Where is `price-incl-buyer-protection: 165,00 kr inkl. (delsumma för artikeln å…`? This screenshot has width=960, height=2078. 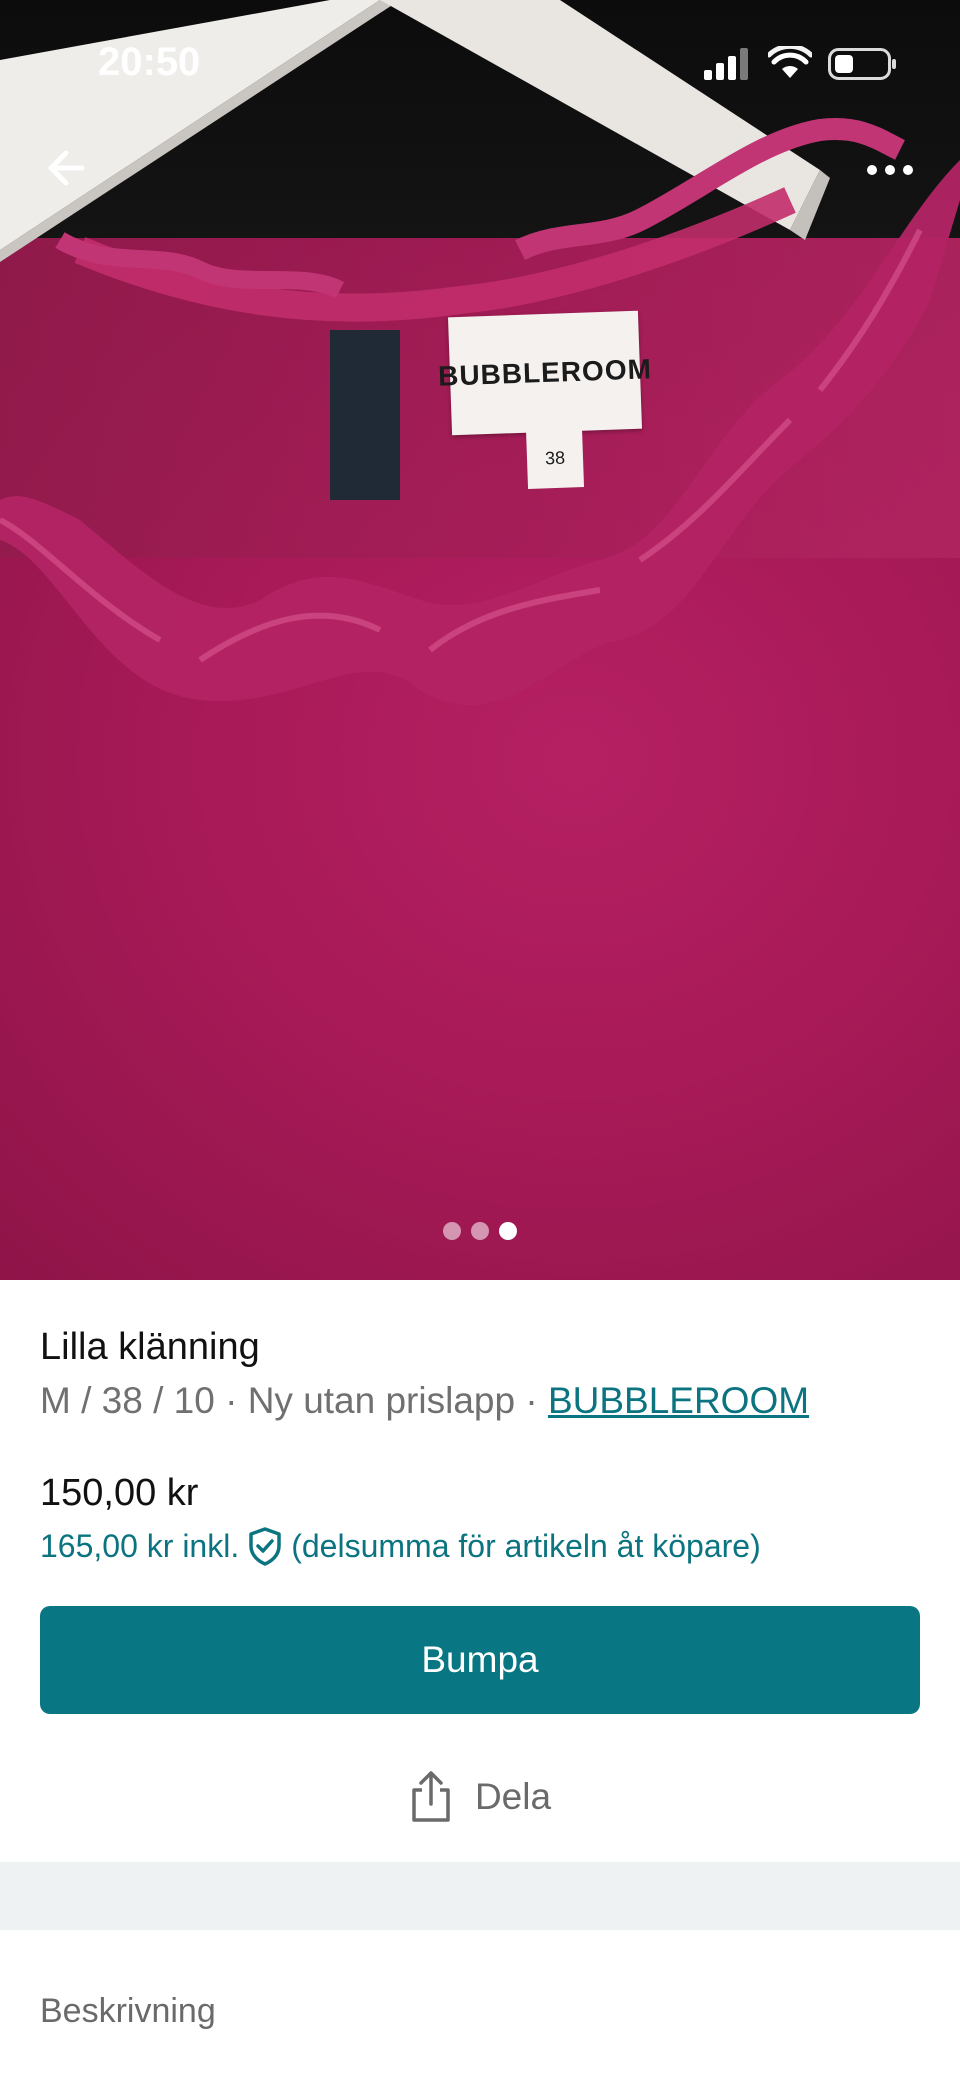 price-incl-buyer-protection: 165,00 kr inkl. (delsumma för artikeln å… is located at coordinates (400, 1546).